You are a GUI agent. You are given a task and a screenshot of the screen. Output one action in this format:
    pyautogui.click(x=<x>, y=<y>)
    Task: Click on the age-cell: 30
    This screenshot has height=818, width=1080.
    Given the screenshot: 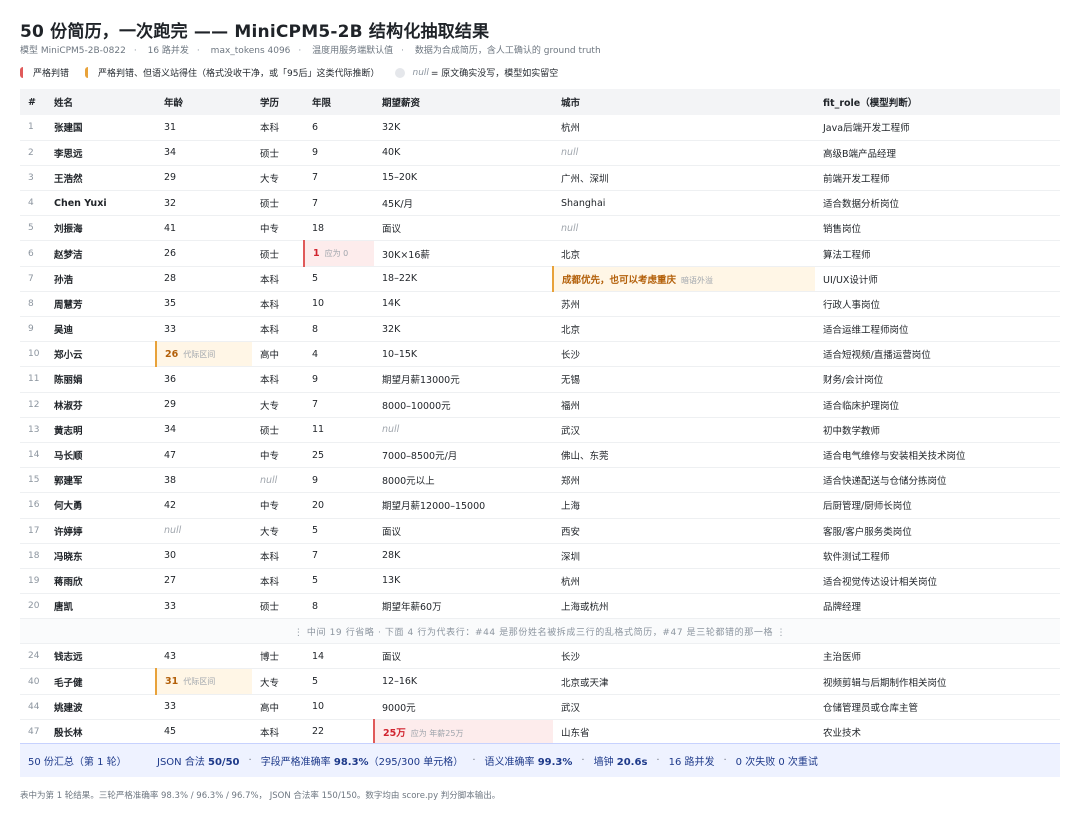 What is the action you would take?
    pyautogui.click(x=170, y=556)
    